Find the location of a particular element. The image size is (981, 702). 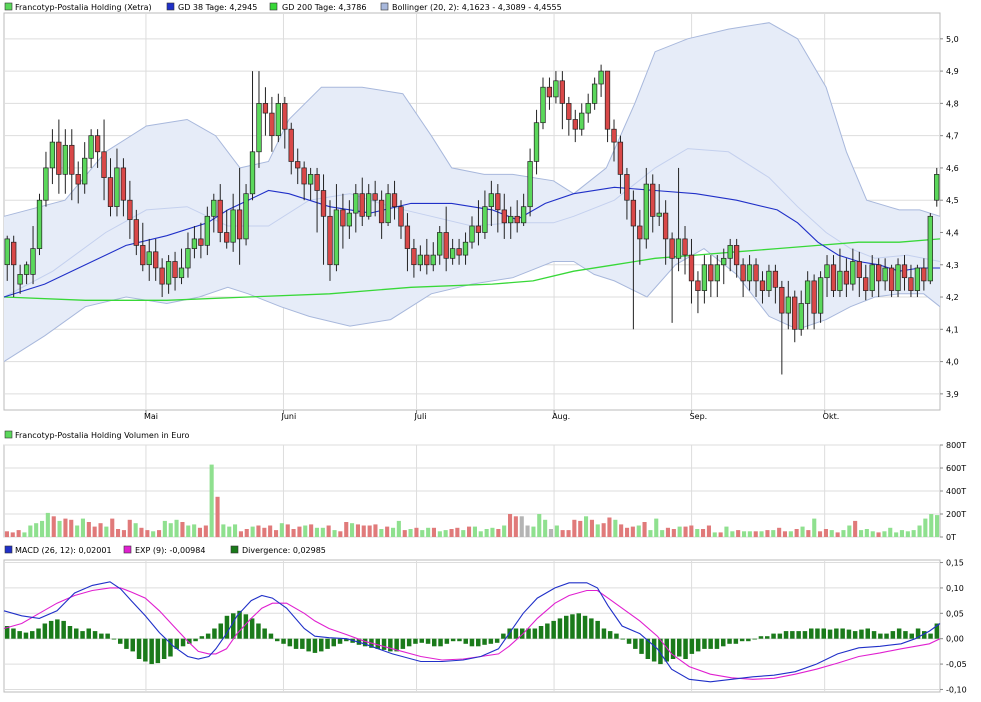

month-tick-label: Juni is located at coordinates (288, 416).